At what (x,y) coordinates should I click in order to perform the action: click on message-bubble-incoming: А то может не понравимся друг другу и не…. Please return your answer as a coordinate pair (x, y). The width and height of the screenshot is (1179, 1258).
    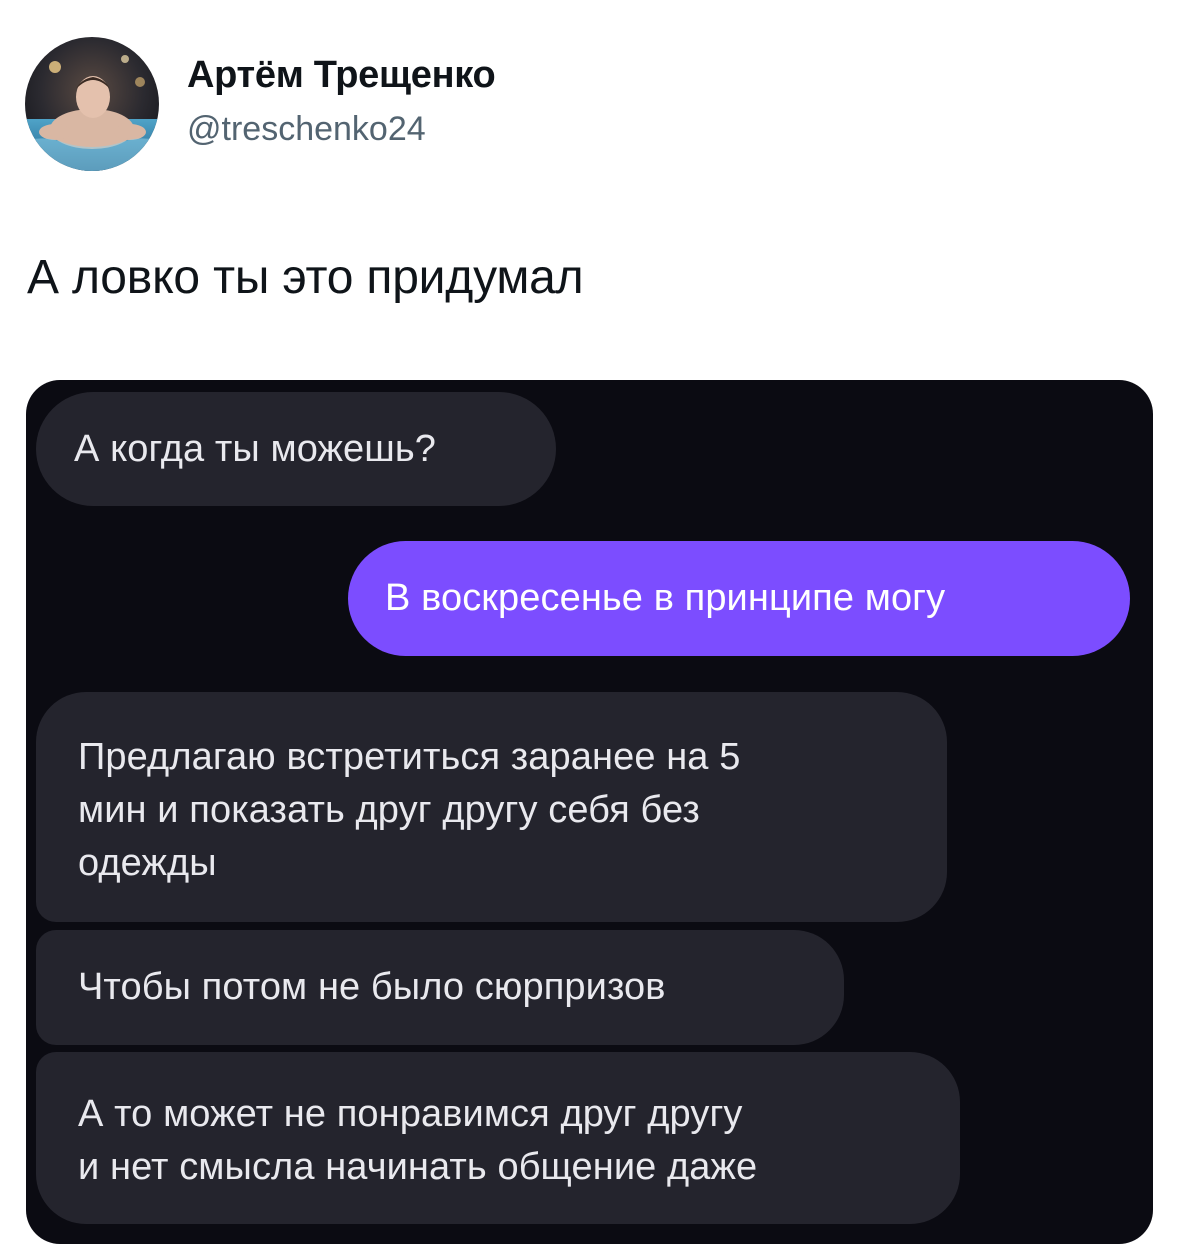
    Looking at the image, I should click on (498, 1138).